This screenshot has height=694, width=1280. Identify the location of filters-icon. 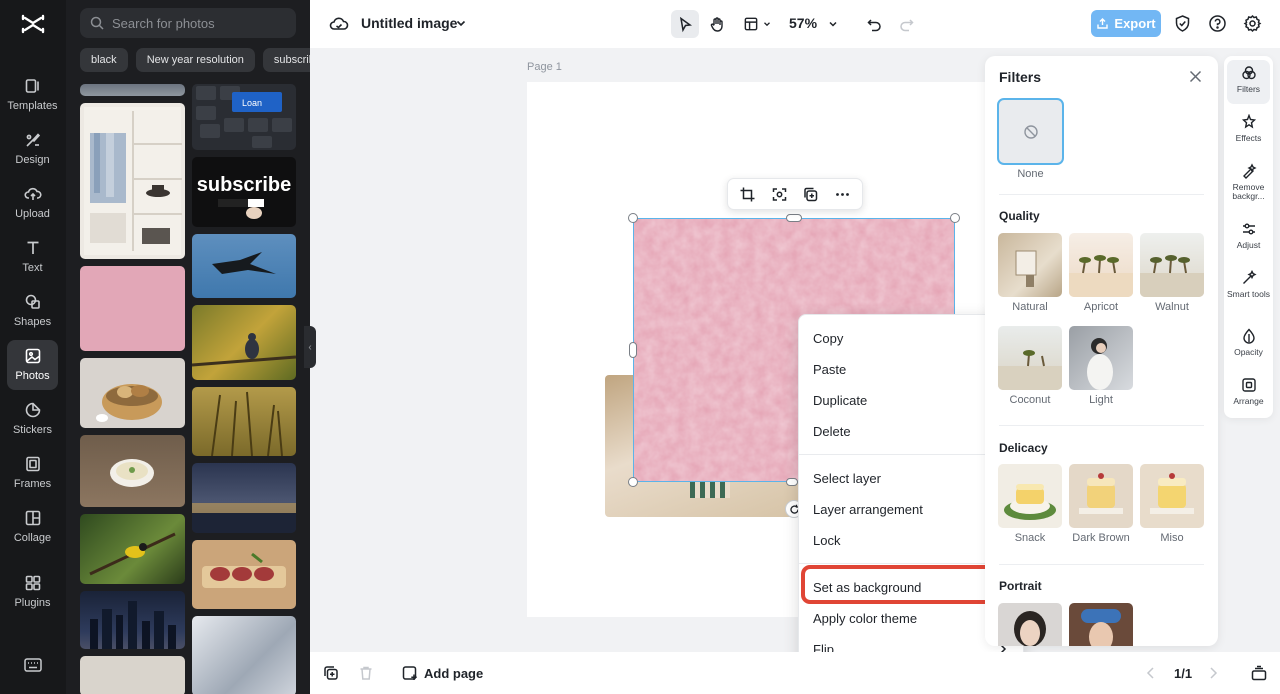
(1248, 73).